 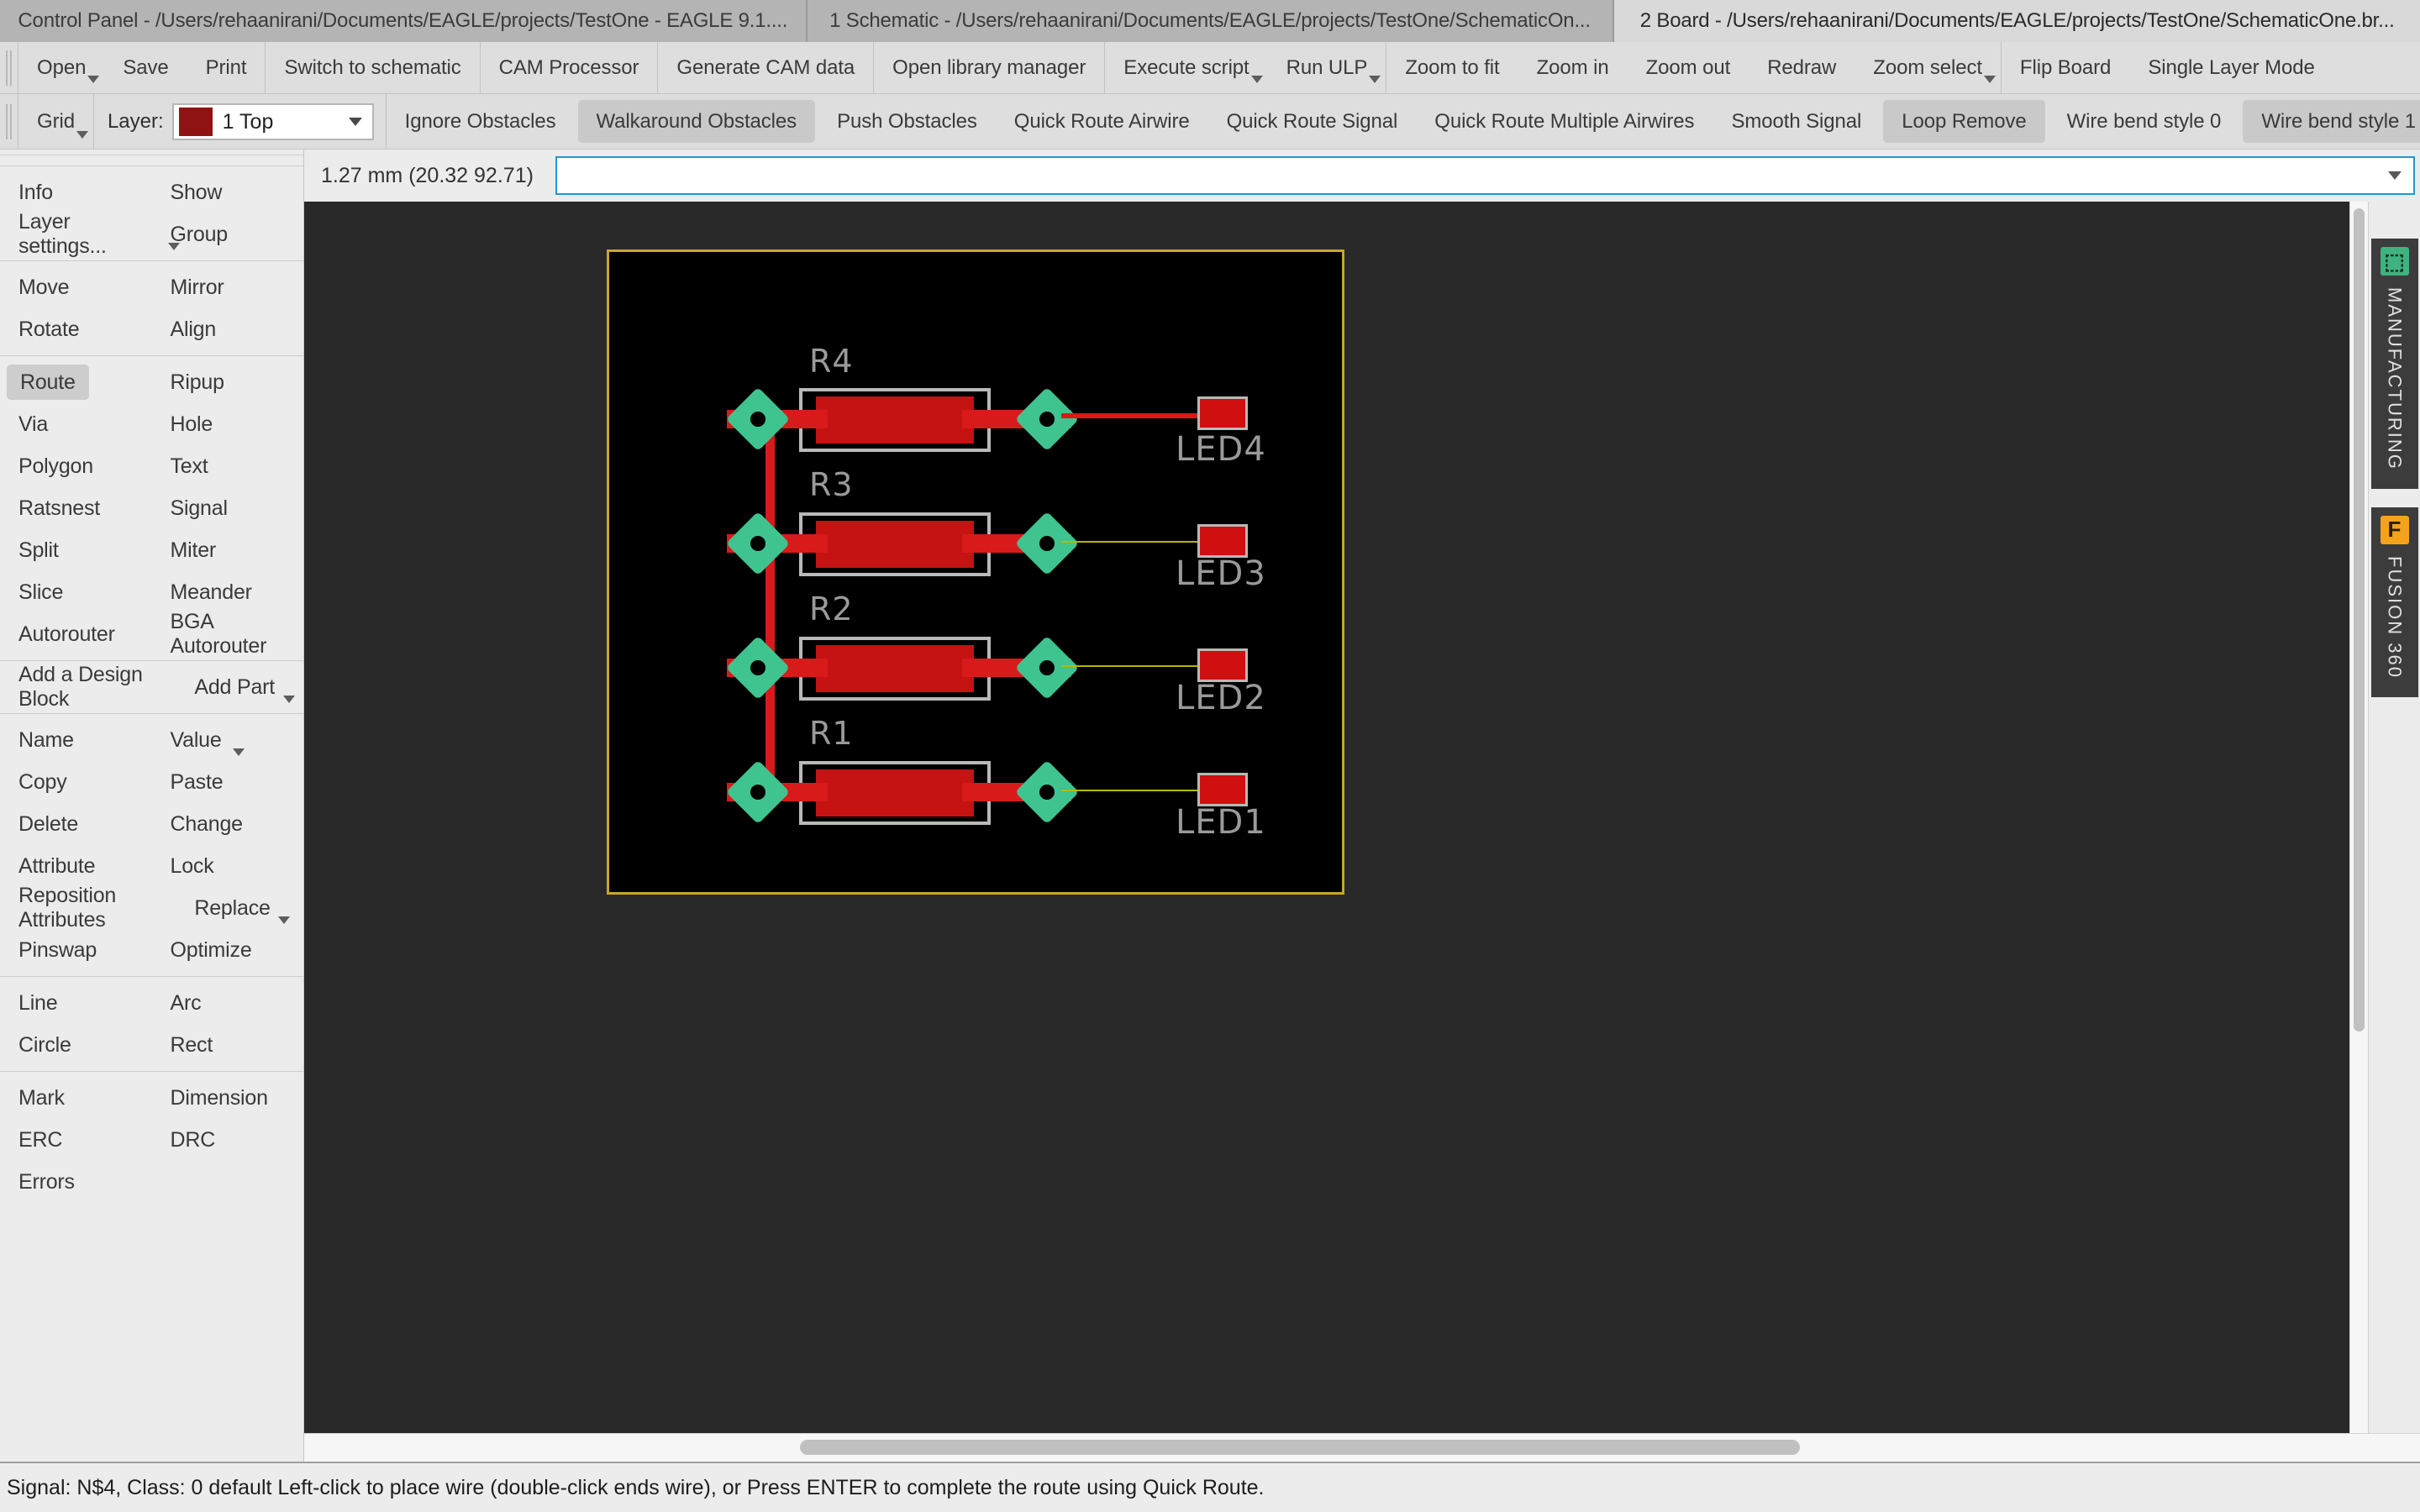 I want to click on sidebar-item-autorouter: Autorouter, so click(x=76, y=634).